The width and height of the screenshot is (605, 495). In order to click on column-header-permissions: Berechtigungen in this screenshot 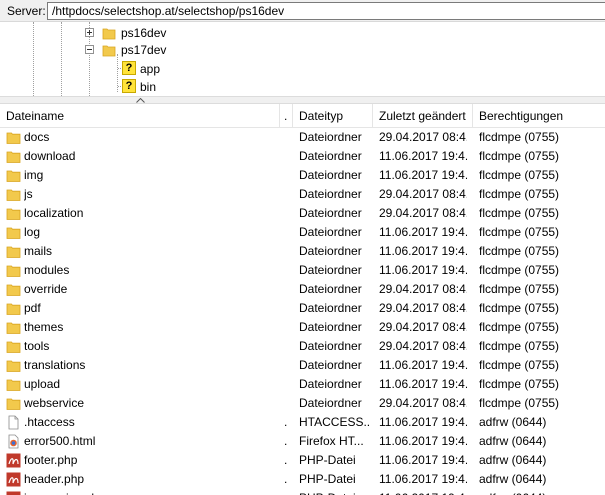, I will do `click(539, 116)`.